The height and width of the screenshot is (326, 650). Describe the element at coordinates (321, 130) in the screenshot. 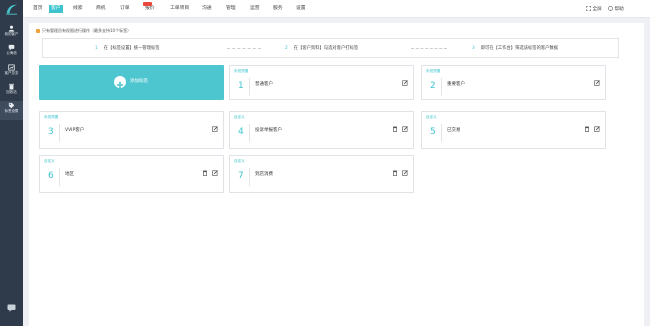

I see `tag-card: 自定义 4 投诉举报客户` at that location.